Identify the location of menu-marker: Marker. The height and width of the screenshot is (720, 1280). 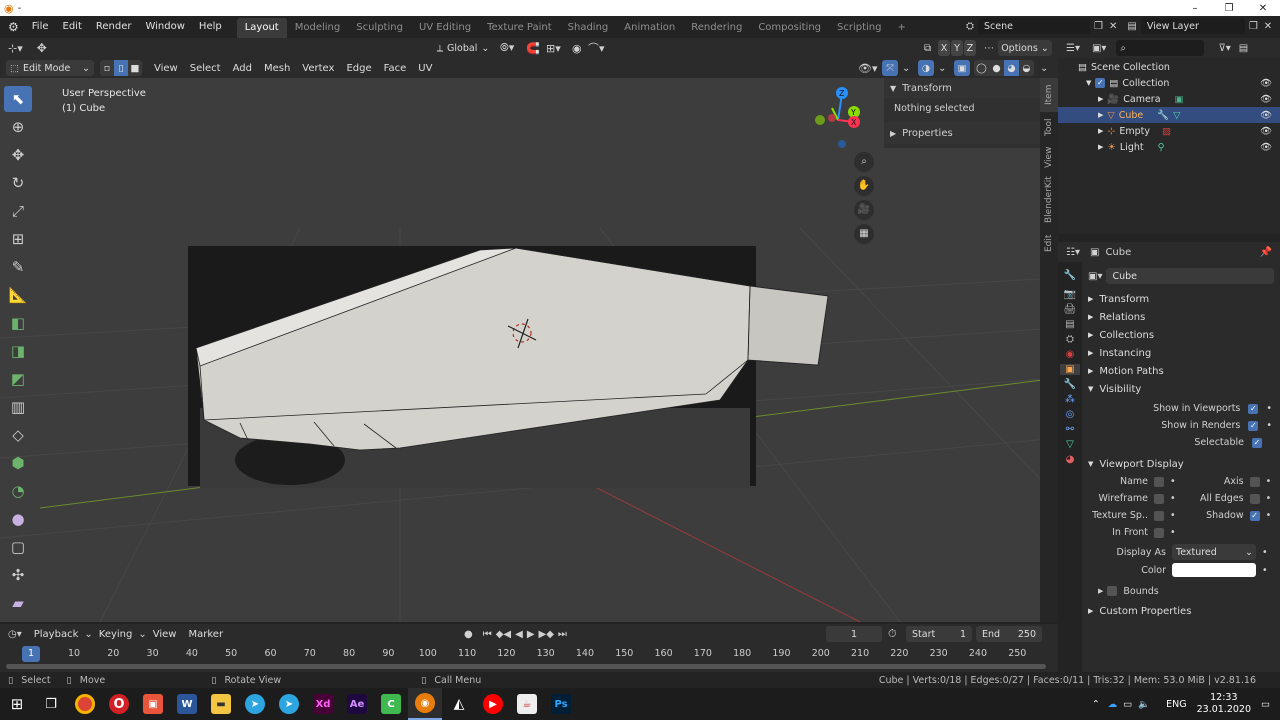
(205, 634).